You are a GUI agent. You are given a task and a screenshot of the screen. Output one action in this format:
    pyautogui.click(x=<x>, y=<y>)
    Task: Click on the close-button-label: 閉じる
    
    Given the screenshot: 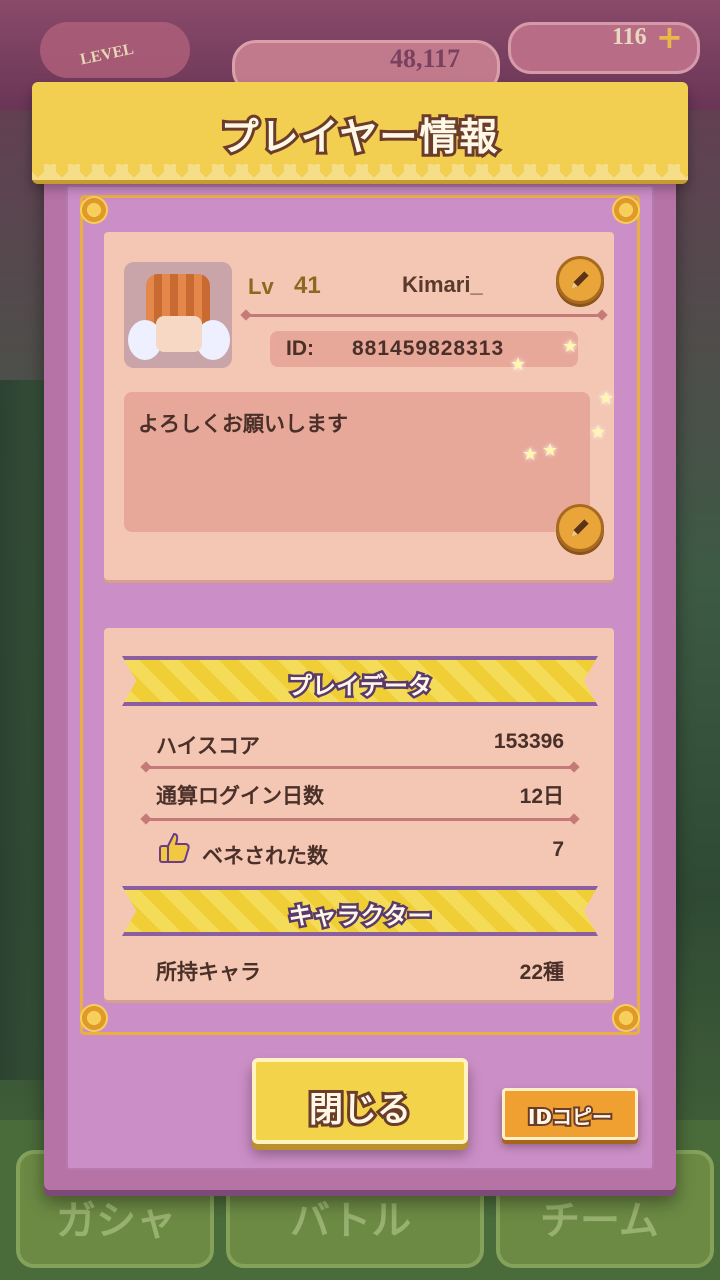 What is the action you would take?
    pyautogui.click(x=360, y=1107)
    